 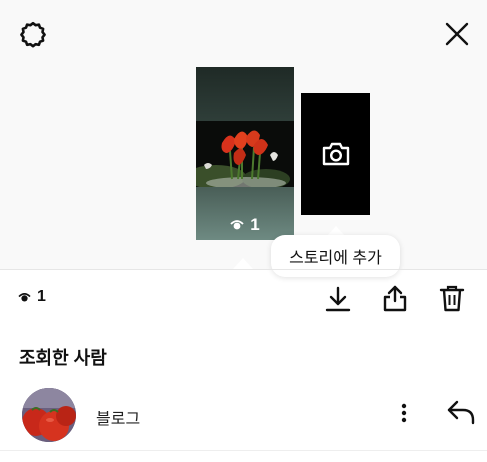 What do you see at coordinates (49, 415) in the screenshot?
I see `avatar` at bounding box center [49, 415].